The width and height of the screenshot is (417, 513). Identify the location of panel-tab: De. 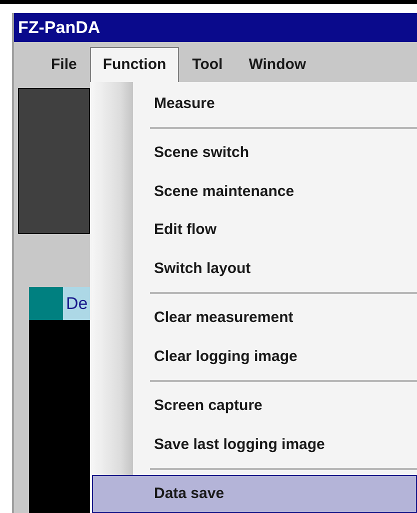
(76, 303).